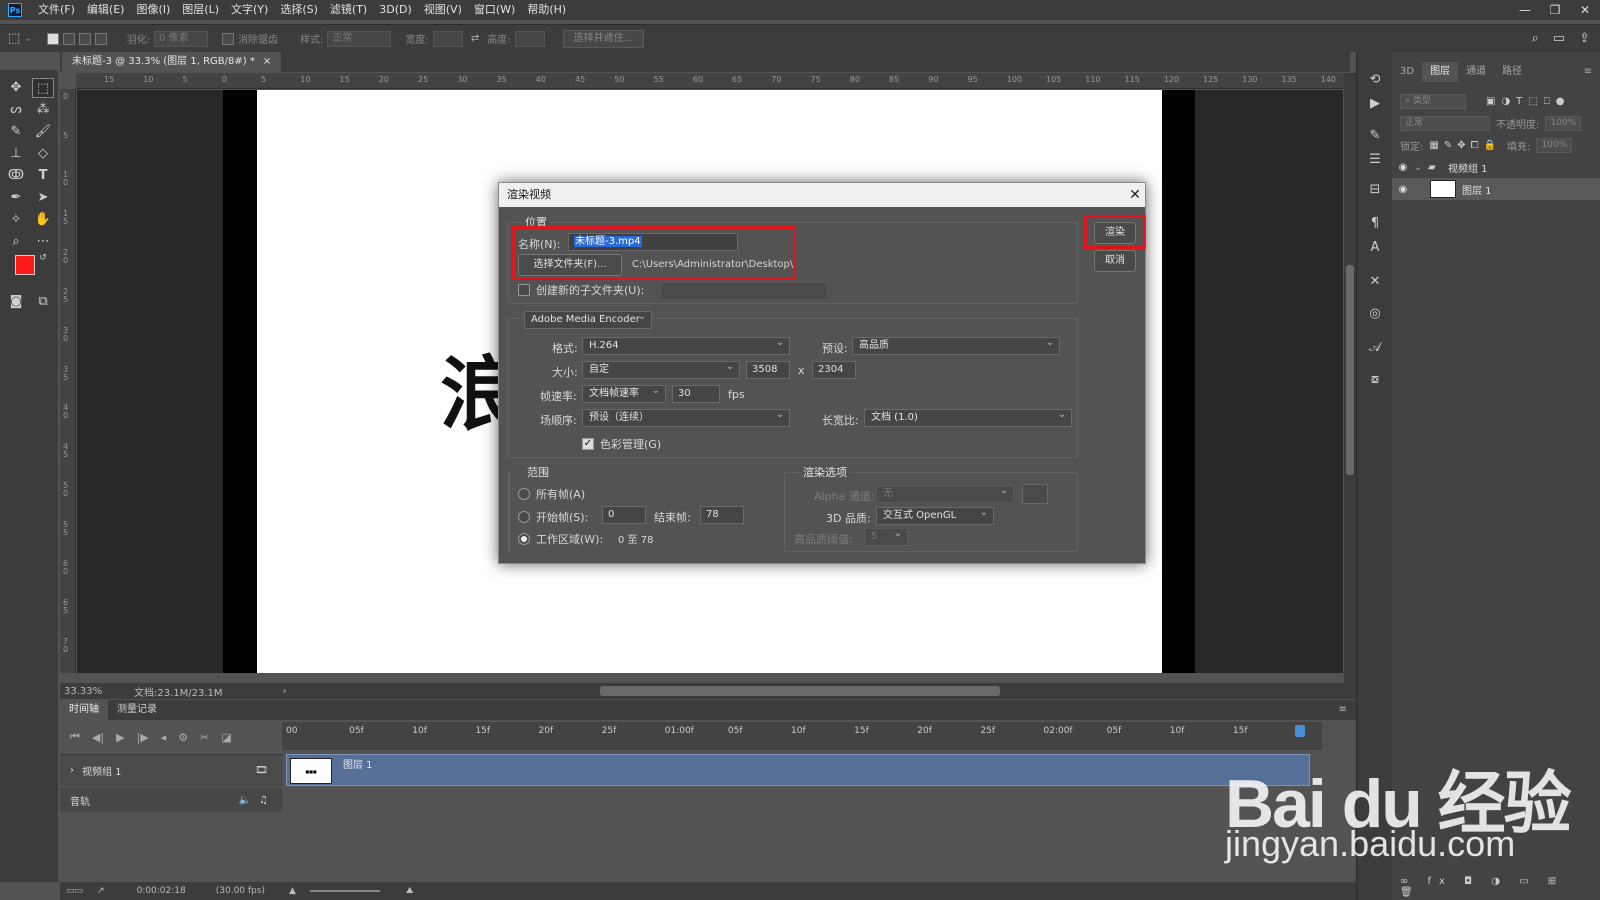  What do you see at coordinates (263, 800) in the screenshot?
I see `music-note-icon: ♫` at bounding box center [263, 800].